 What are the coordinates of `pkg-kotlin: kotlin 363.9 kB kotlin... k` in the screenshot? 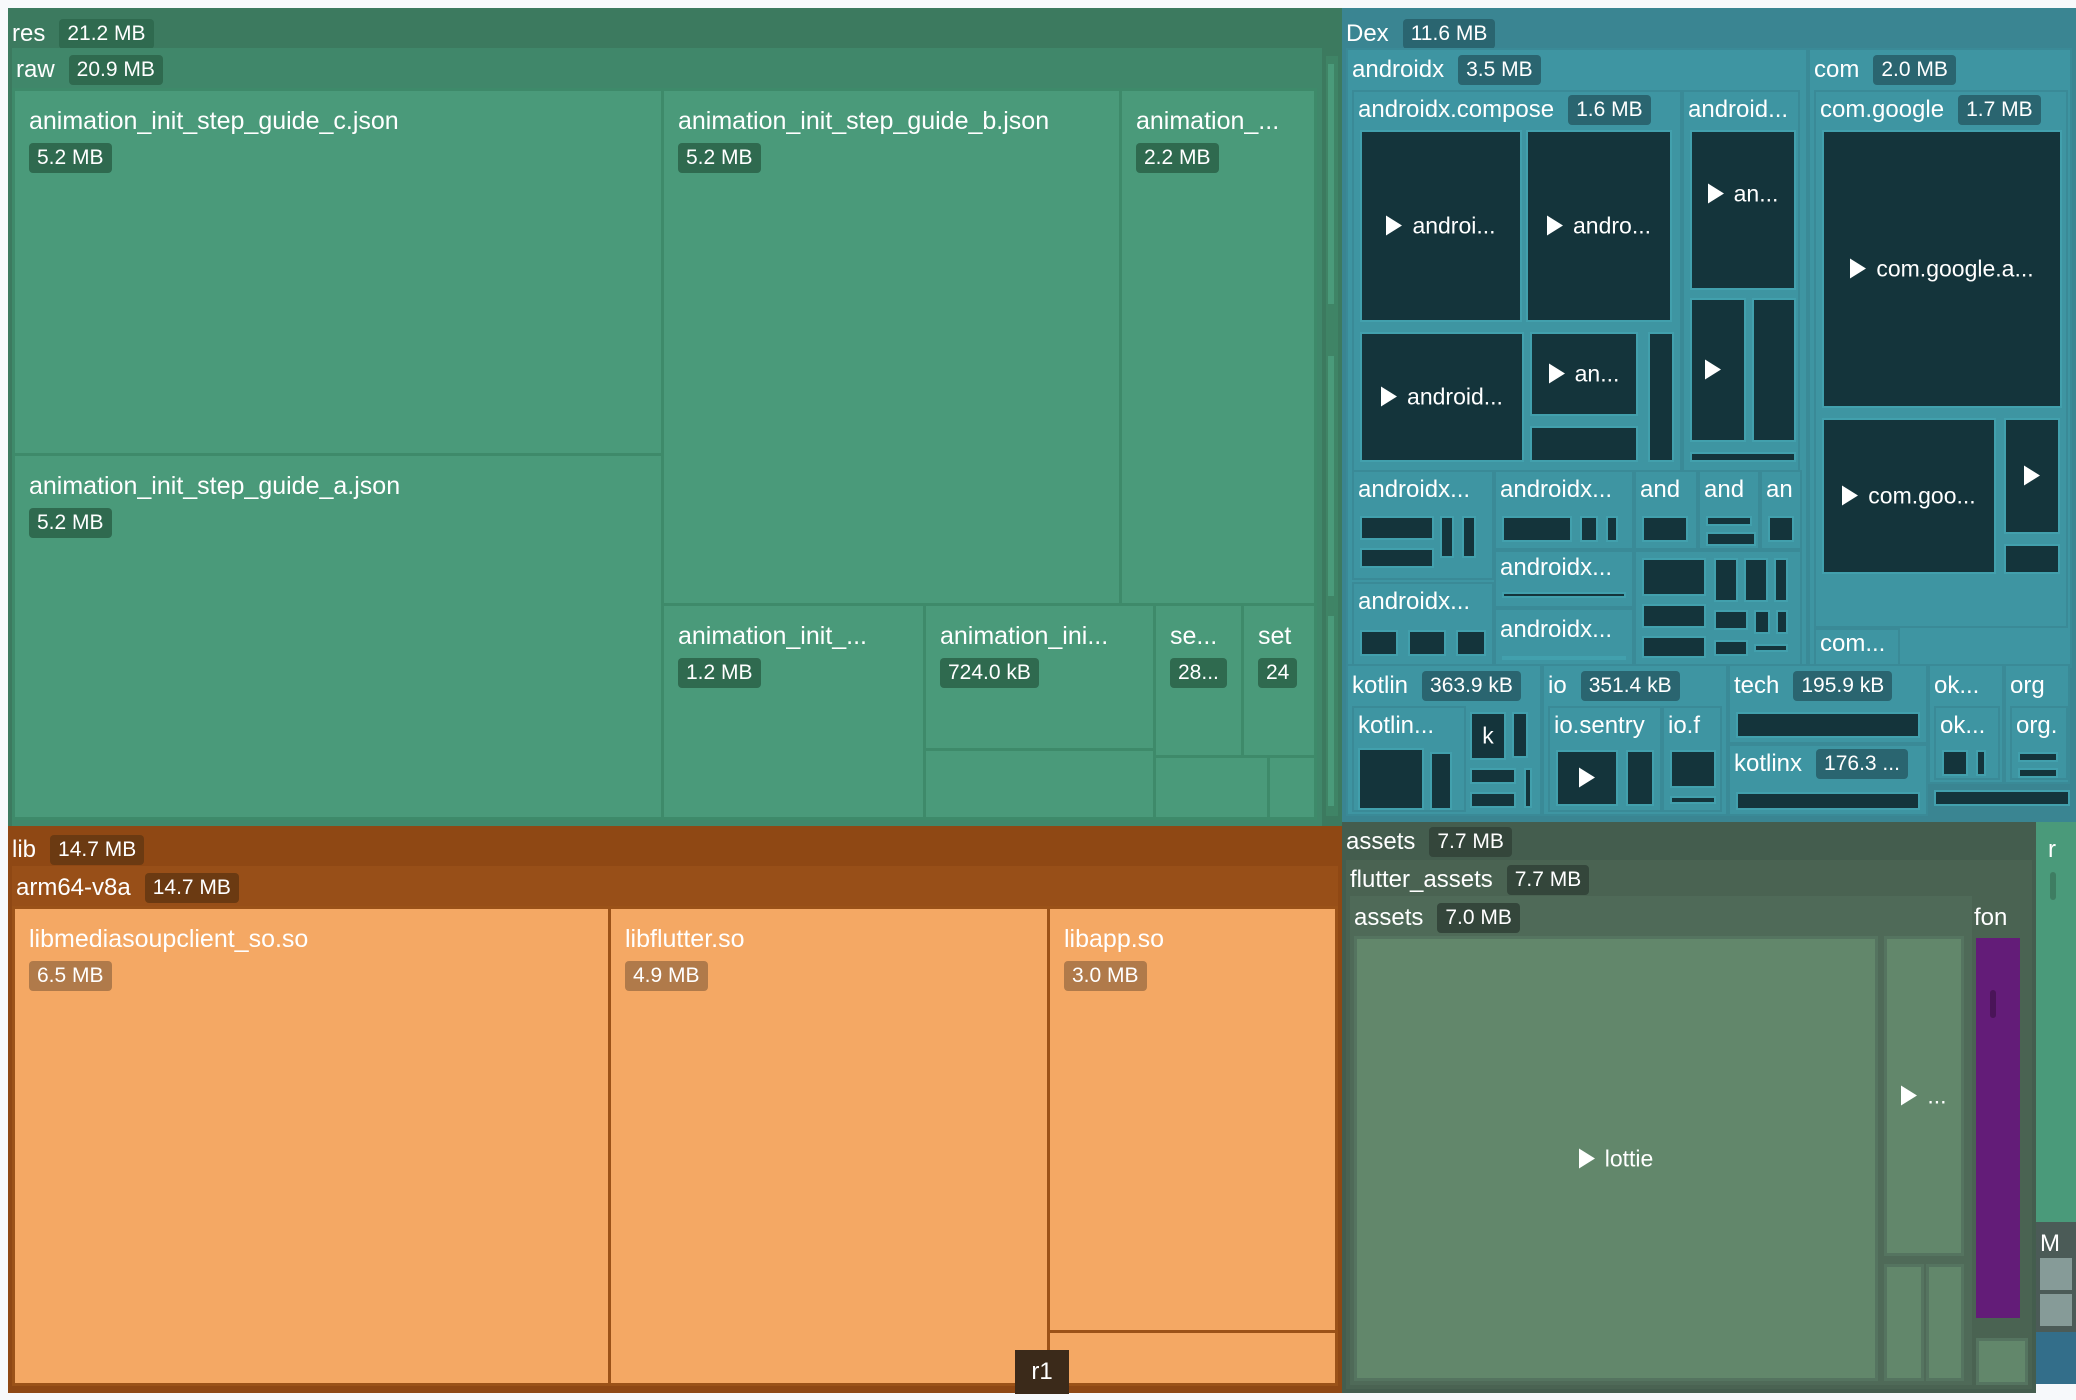 It's located at (1444, 740).